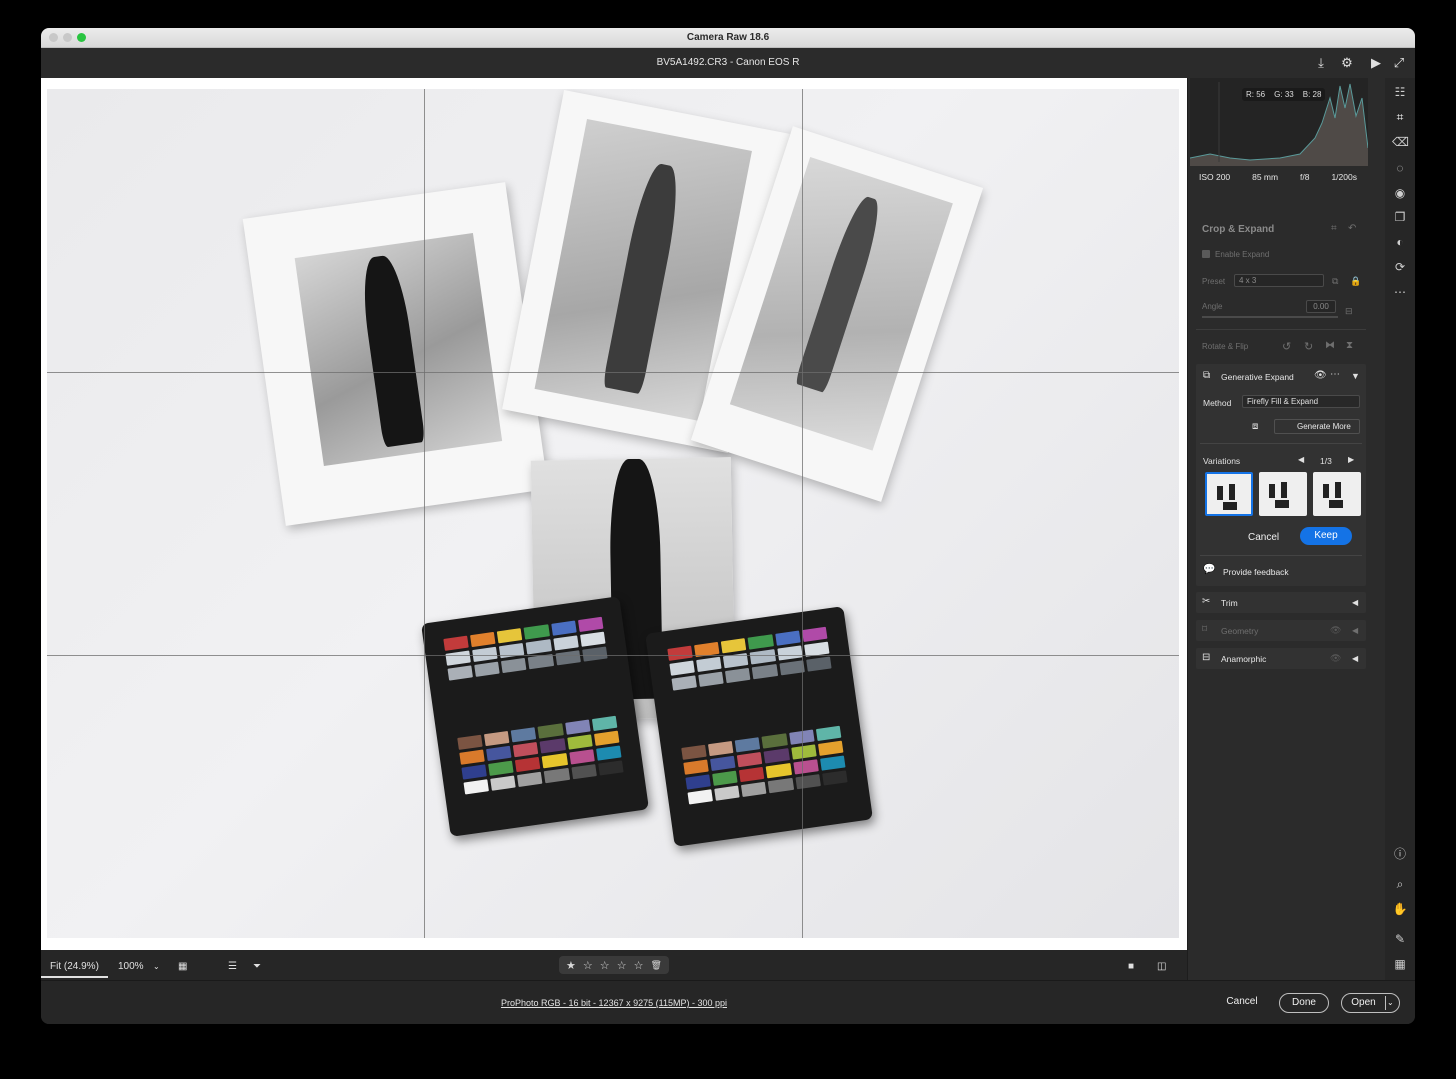  I want to click on provide-feedback-link: Provide feedback, so click(1256, 572).